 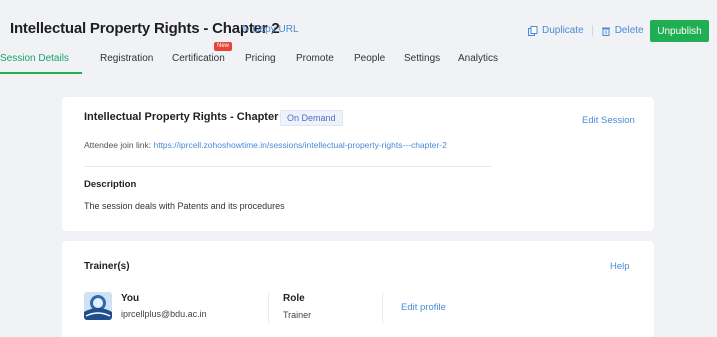 What do you see at coordinates (130, 298) in the screenshot?
I see `trainer-name: You` at bounding box center [130, 298].